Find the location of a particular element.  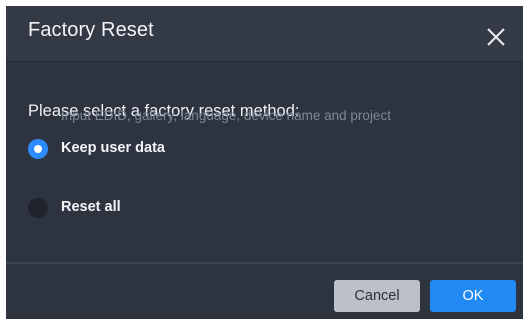

close-icon is located at coordinates (496, 37).